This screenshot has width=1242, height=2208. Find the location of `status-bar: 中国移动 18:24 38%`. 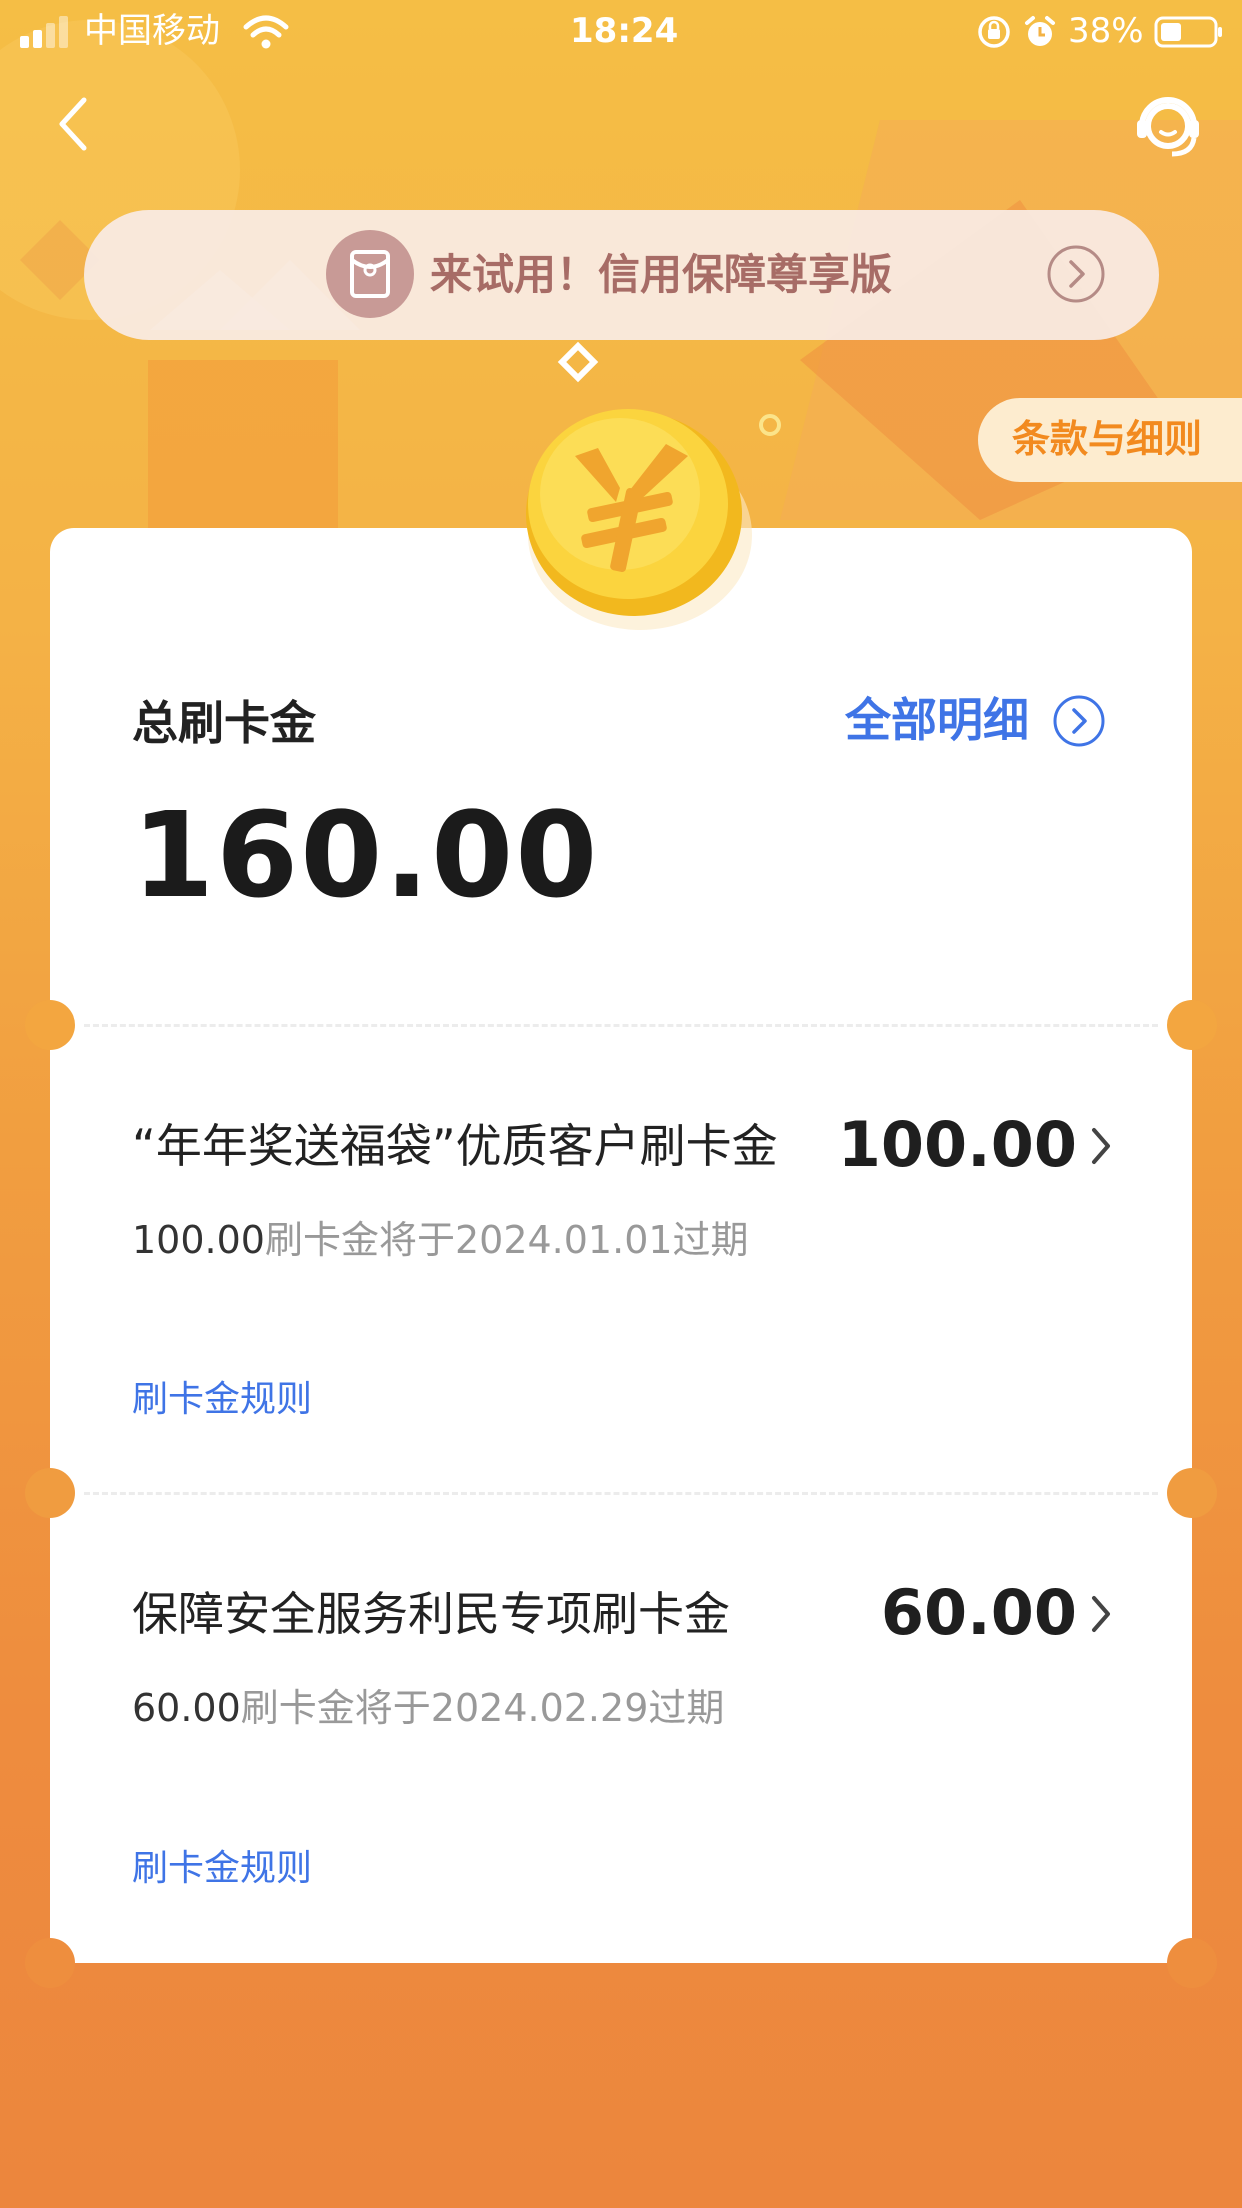

status-bar: 中国移动 18:24 38% is located at coordinates (621, 31).